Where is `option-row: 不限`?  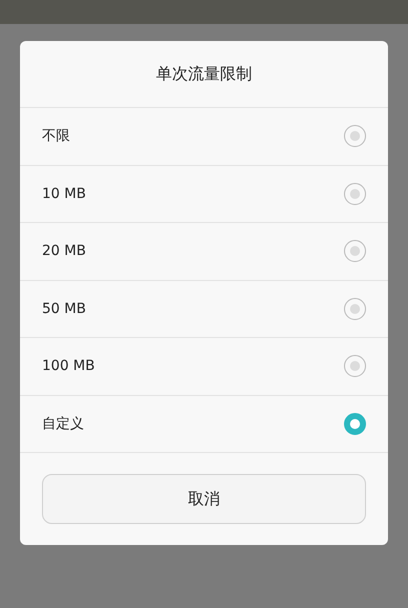 option-row: 不限 is located at coordinates (204, 137).